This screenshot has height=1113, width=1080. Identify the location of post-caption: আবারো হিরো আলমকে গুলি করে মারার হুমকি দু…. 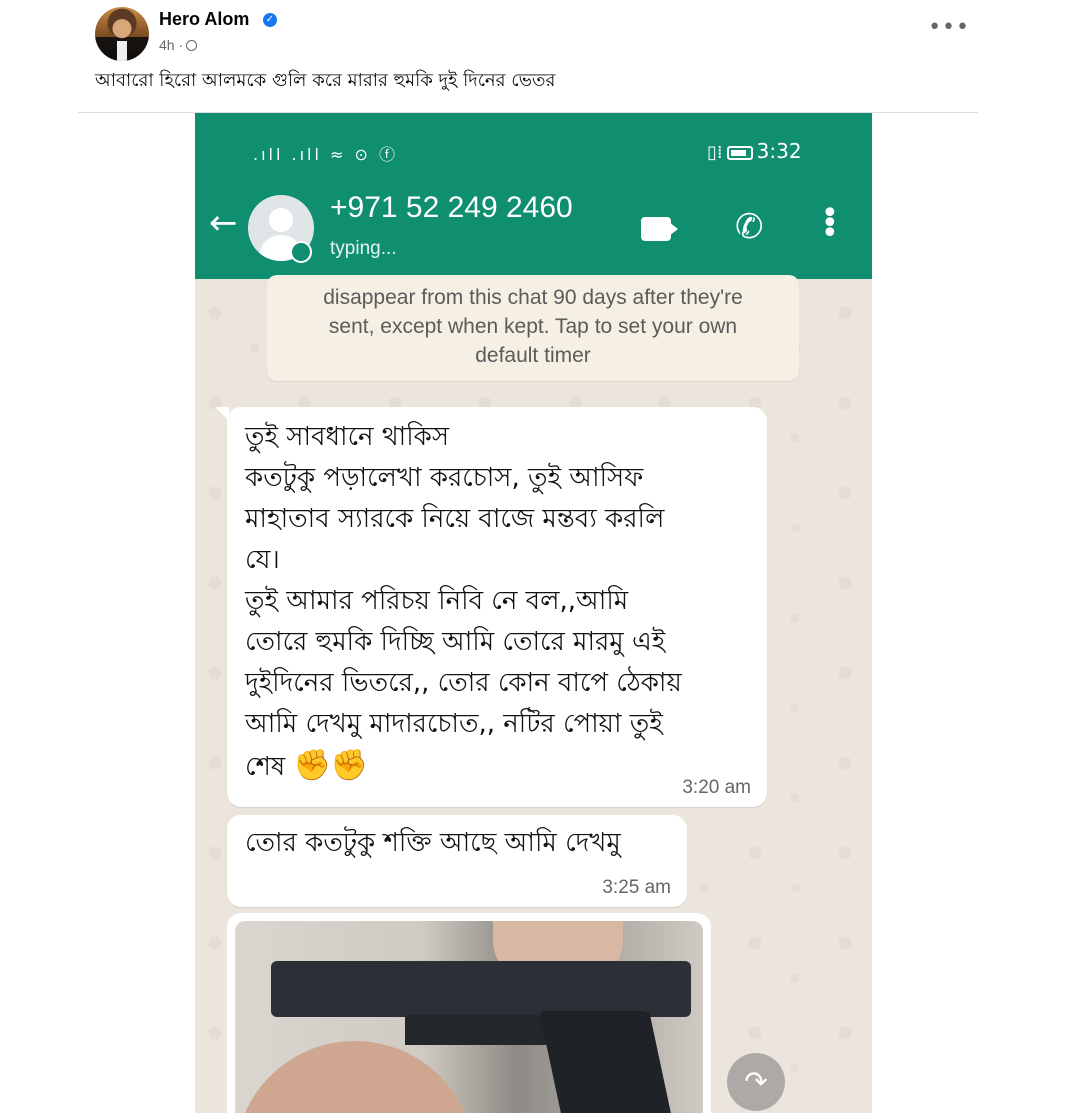
(325, 80).